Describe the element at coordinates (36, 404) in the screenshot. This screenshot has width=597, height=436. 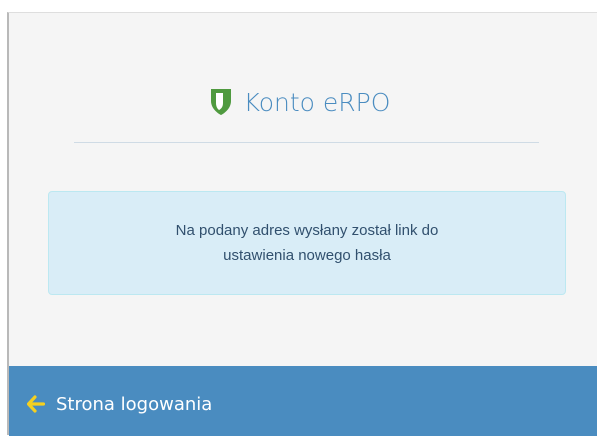
I see `arrow-left-icon` at that location.